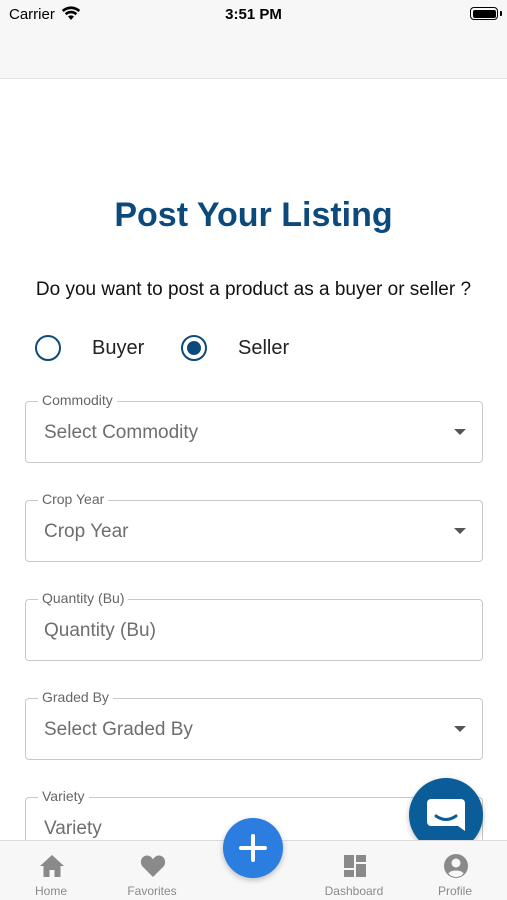  I want to click on commodity-field-label: Commodity, so click(77, 400).